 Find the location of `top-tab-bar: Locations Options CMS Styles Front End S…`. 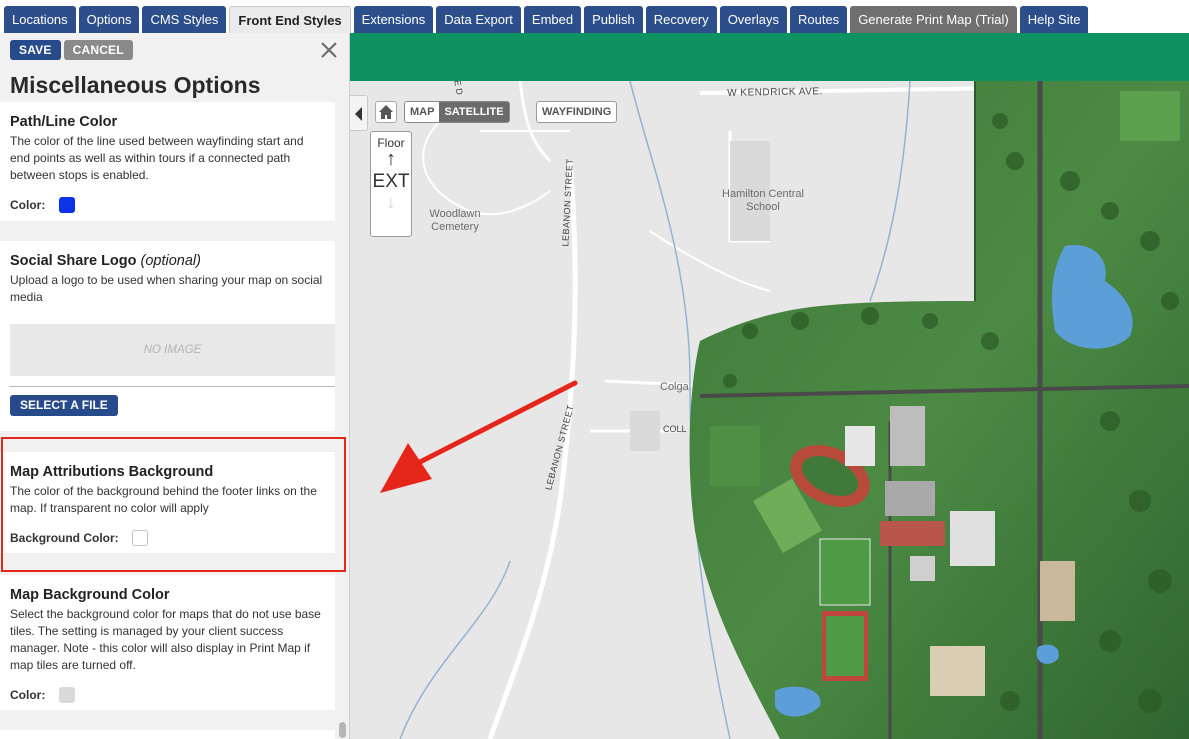

top-tab-bar: Locations Options CMS Styles Front End S… is located at coordinates (594, 17).